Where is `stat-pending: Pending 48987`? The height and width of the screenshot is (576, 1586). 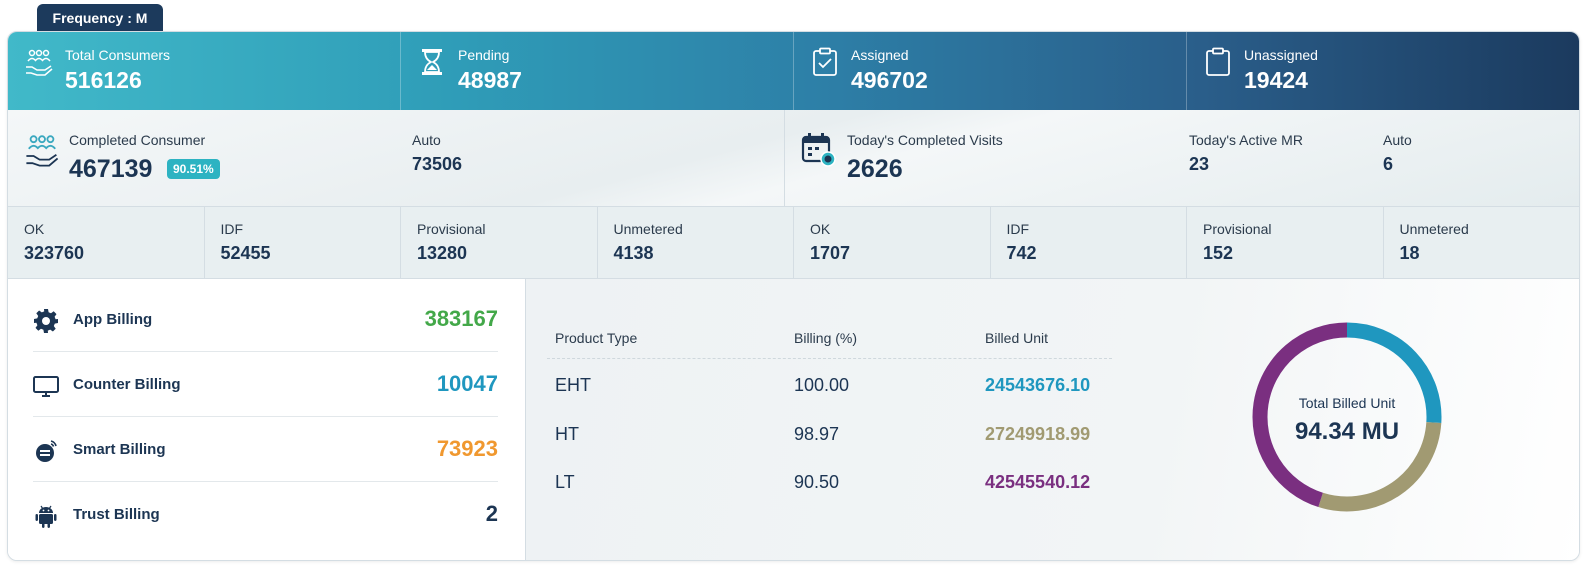
stat-pending: Pending 48987 is located at coordinates (597, 71).